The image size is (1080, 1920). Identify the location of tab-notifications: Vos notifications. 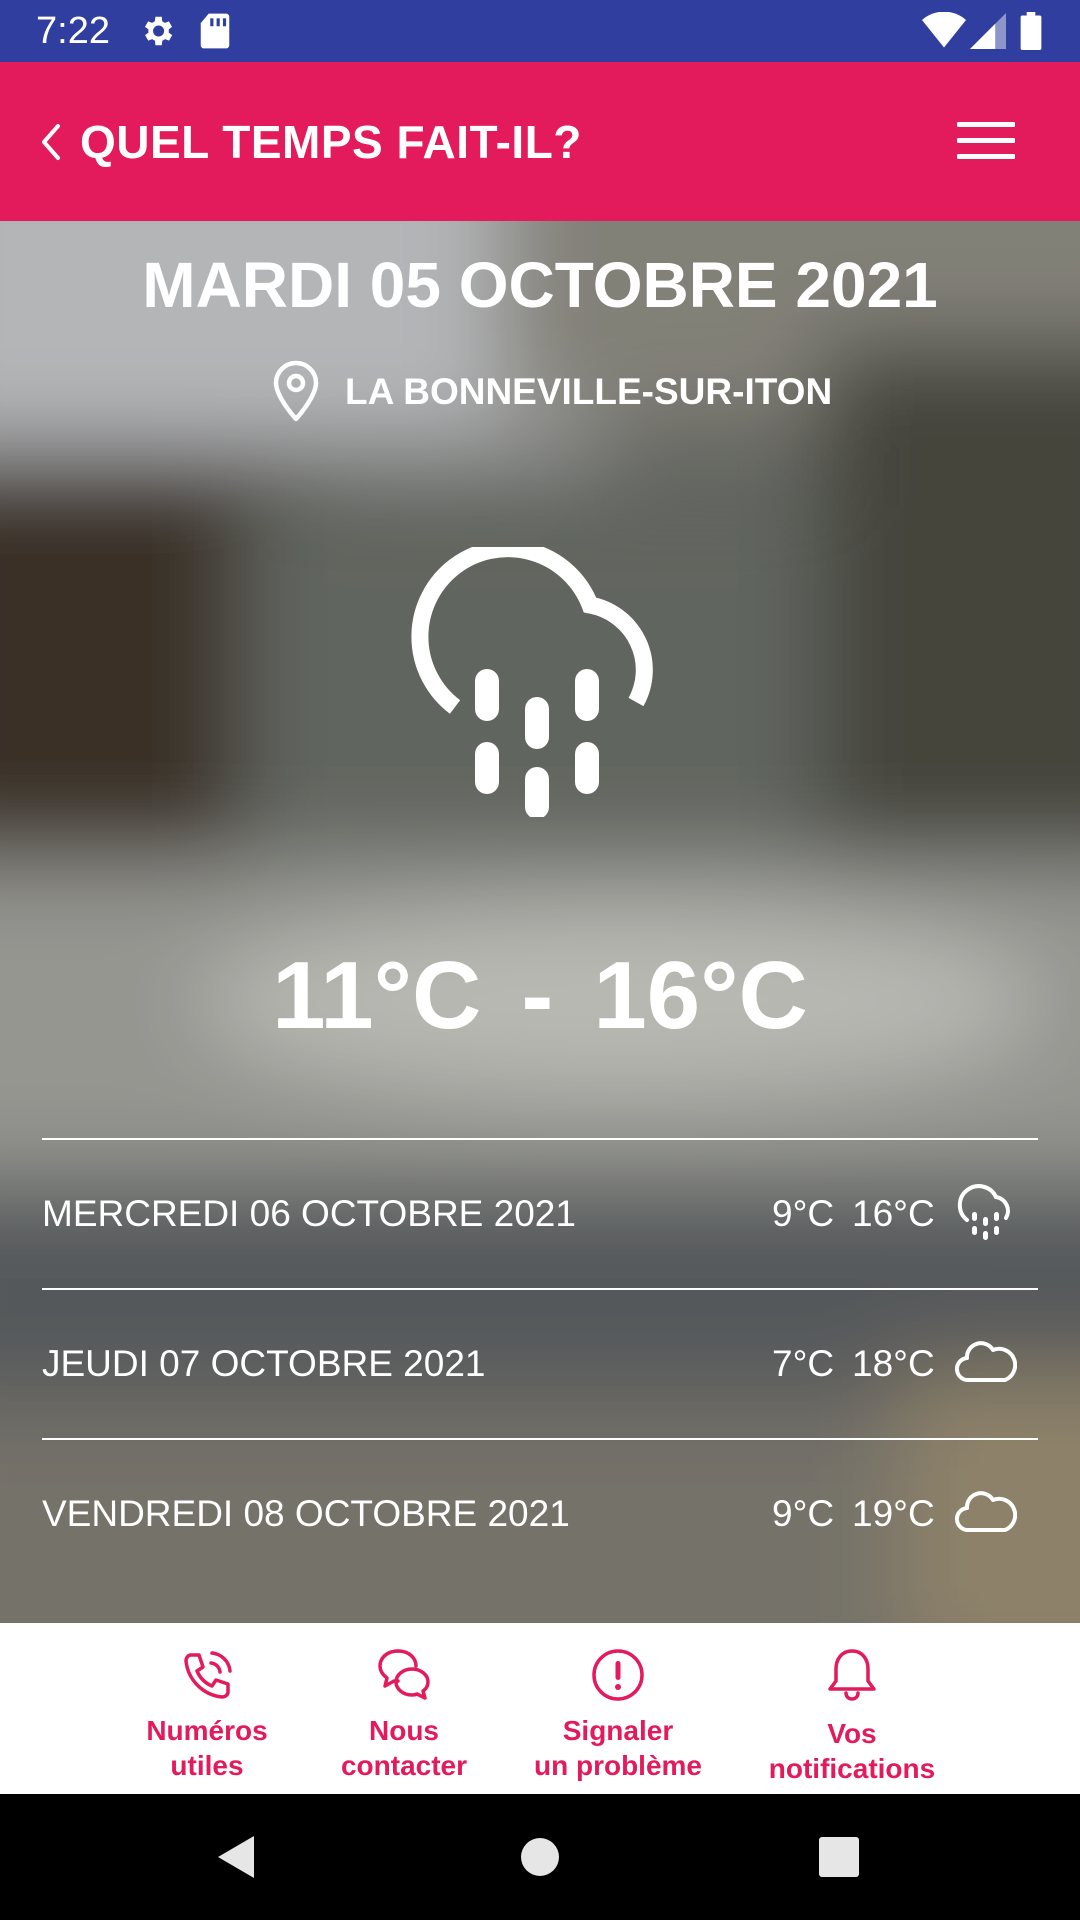
(852, 1710).